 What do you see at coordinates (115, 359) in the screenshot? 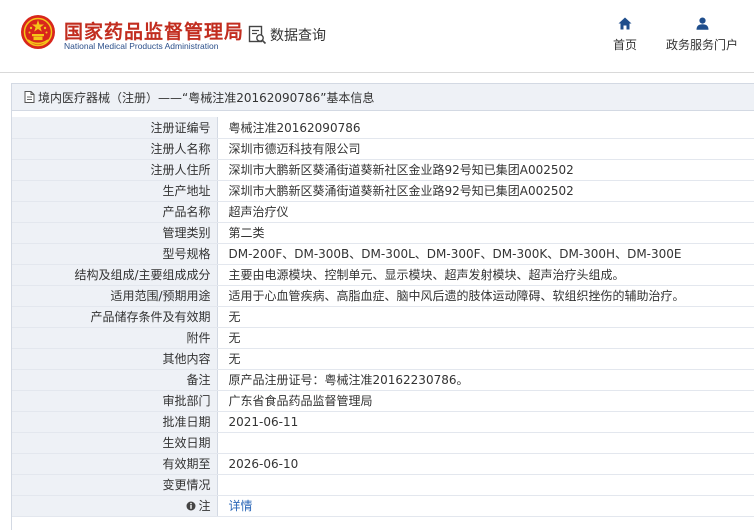
I see `field-label: 其他内容` at bounding box center [115, 359].